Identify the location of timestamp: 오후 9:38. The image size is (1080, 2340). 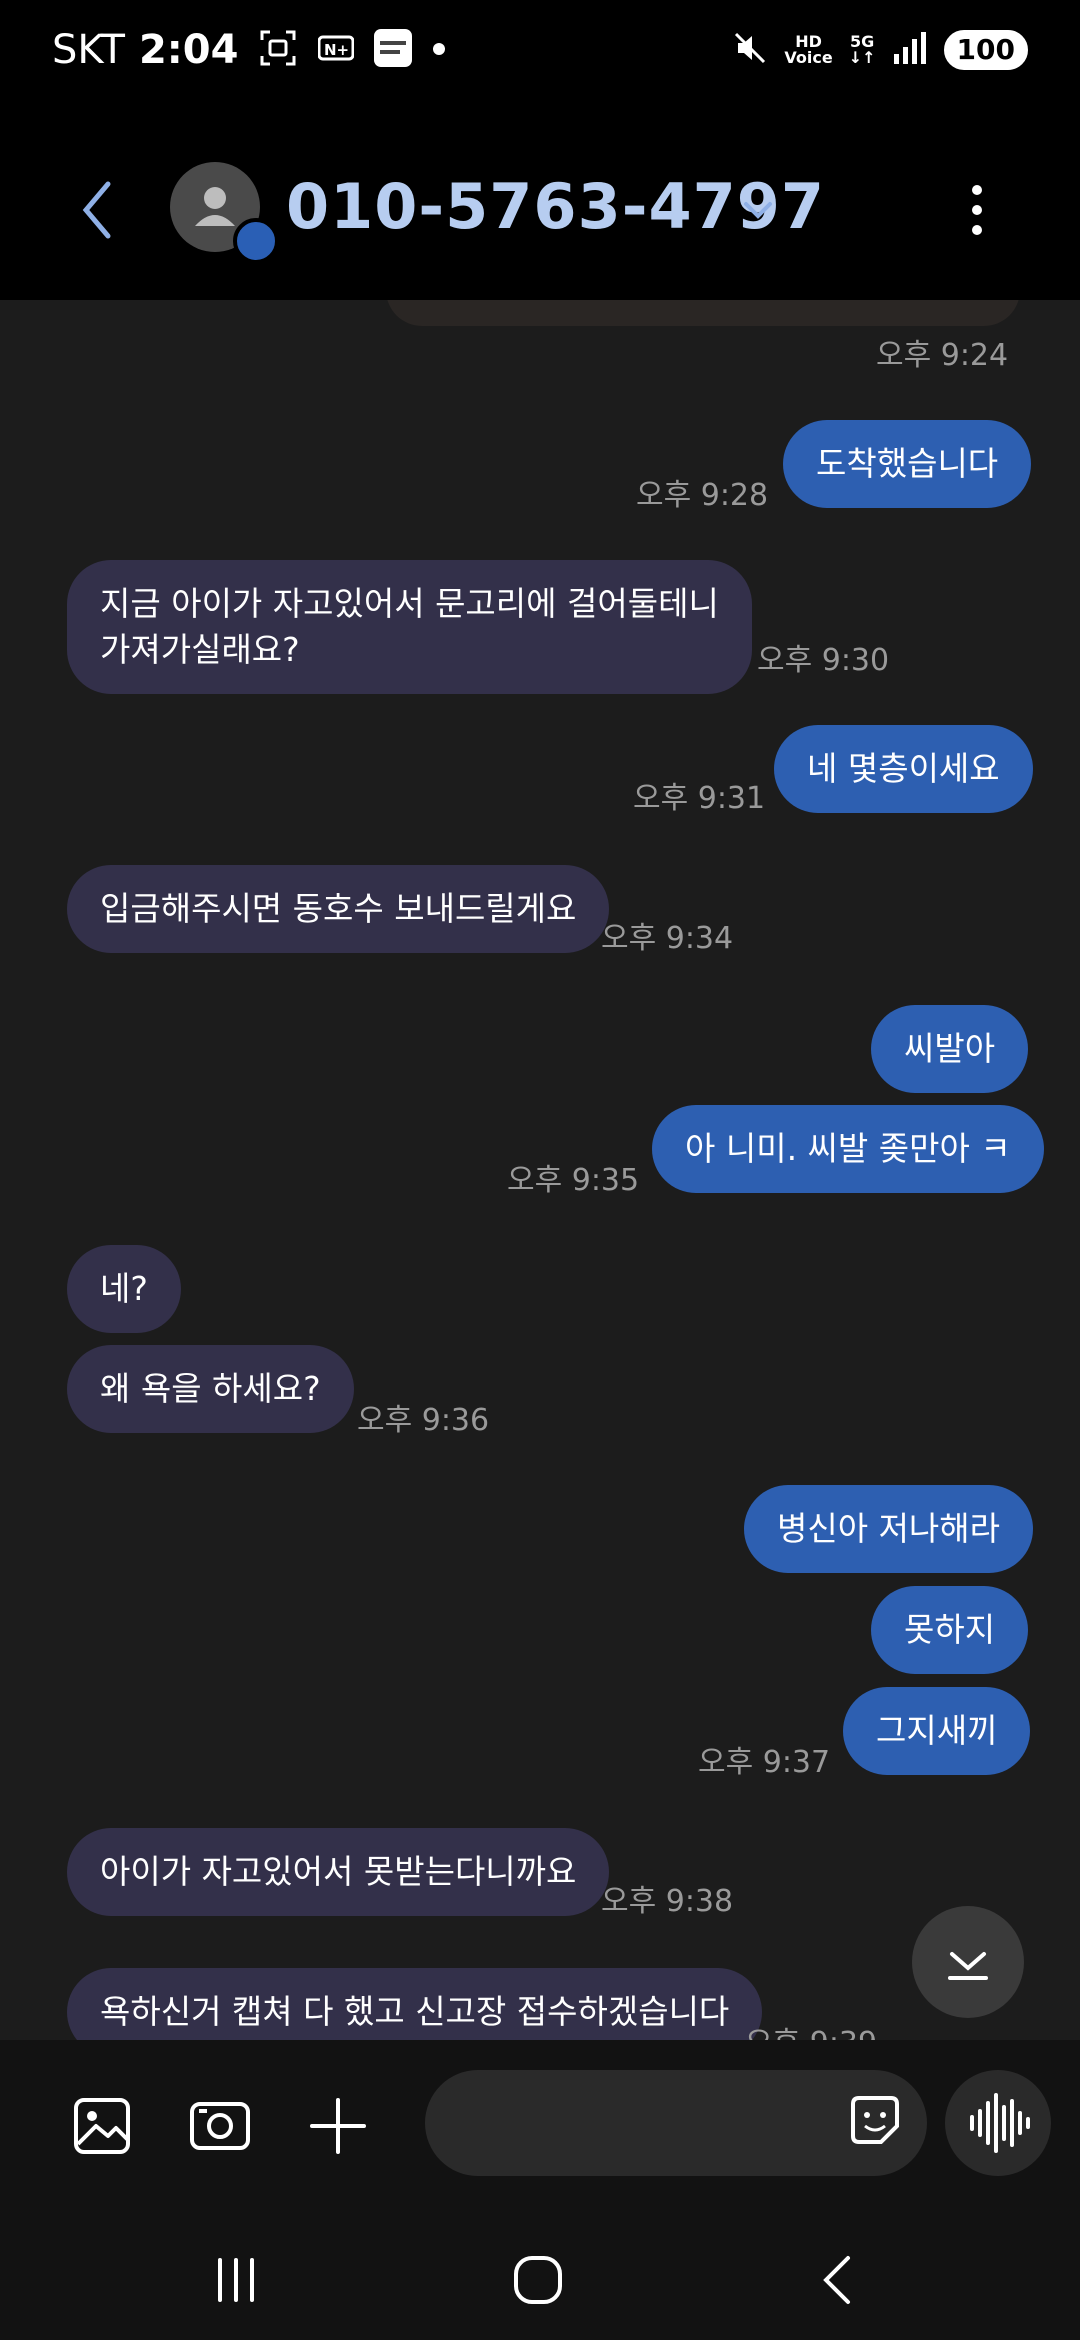
(667, 1901).